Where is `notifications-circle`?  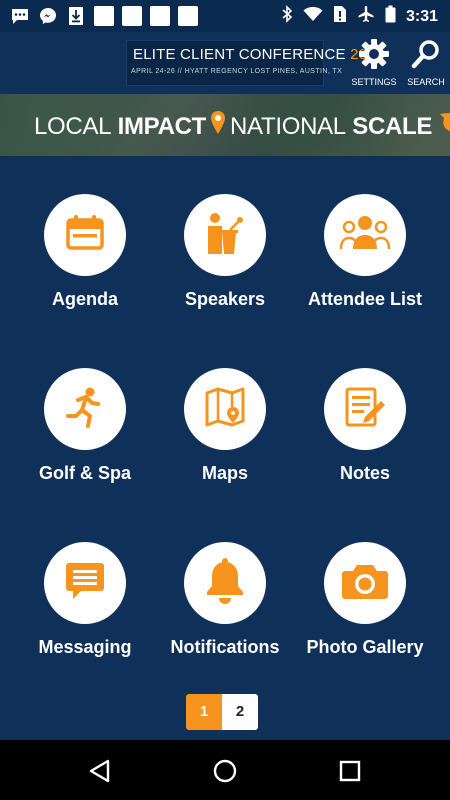 notifications-circle is located at coordinates (225, 583).